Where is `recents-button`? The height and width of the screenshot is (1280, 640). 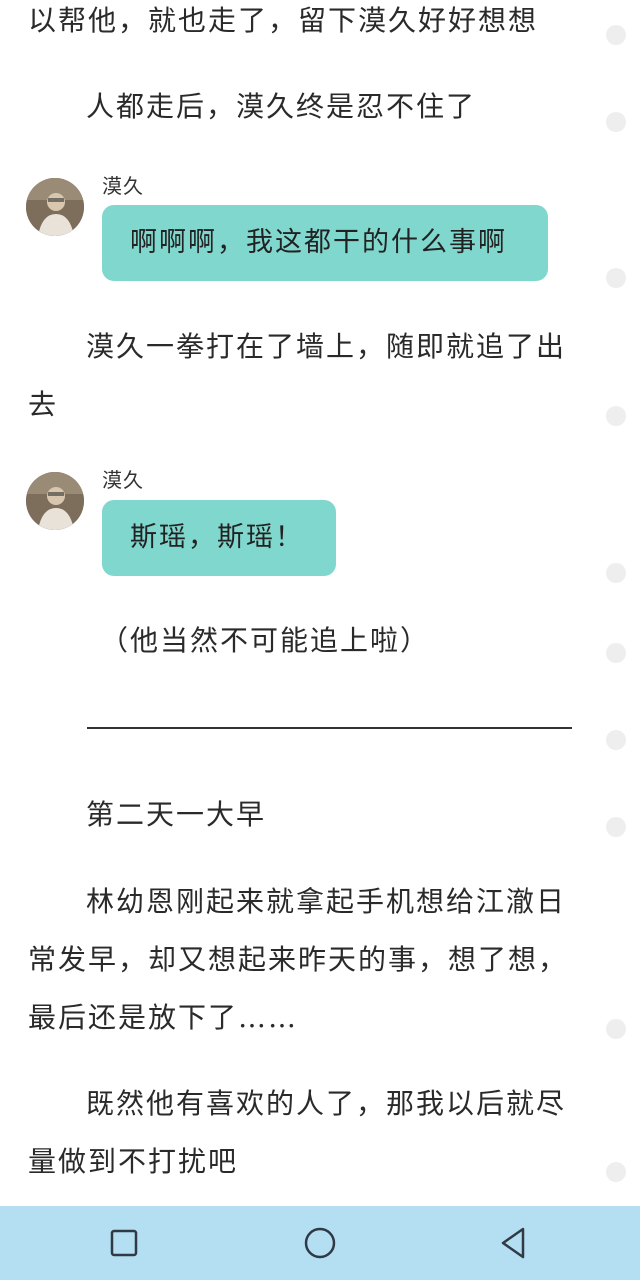 recents-button is located at coordinates (124, 1243).